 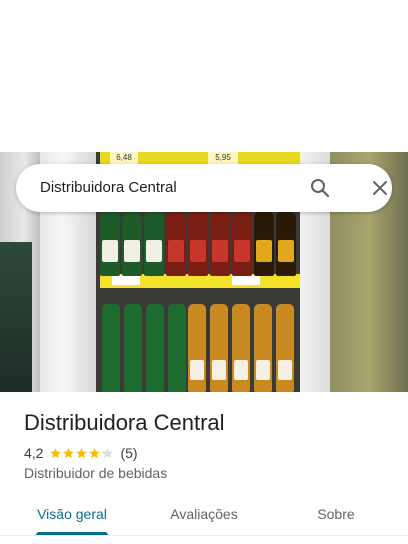 What do you see at coordinates (72, 515) in the screenshot?
I see `tab-overview: Visão geral` at bounding box center [72, 515].